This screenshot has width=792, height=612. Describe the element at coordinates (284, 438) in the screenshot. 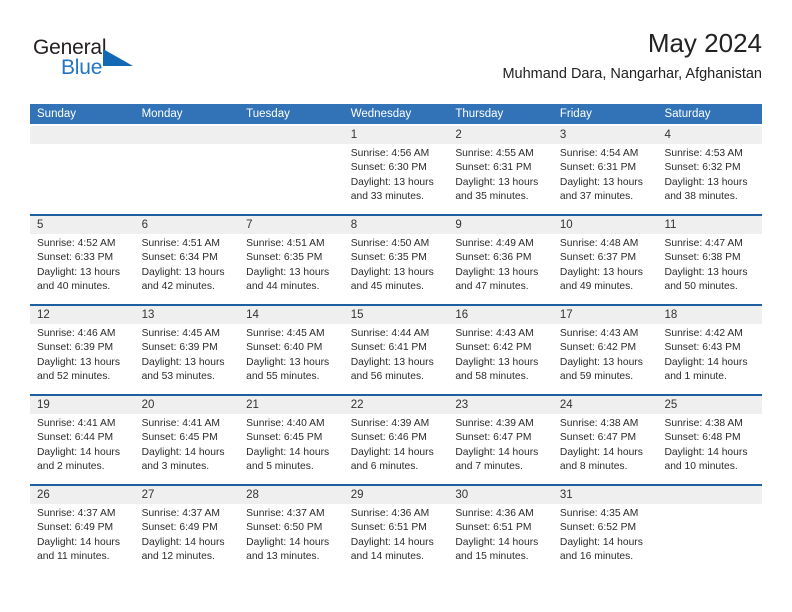

I see `sunset-text: Sunset: 6:45 PM` at that location.